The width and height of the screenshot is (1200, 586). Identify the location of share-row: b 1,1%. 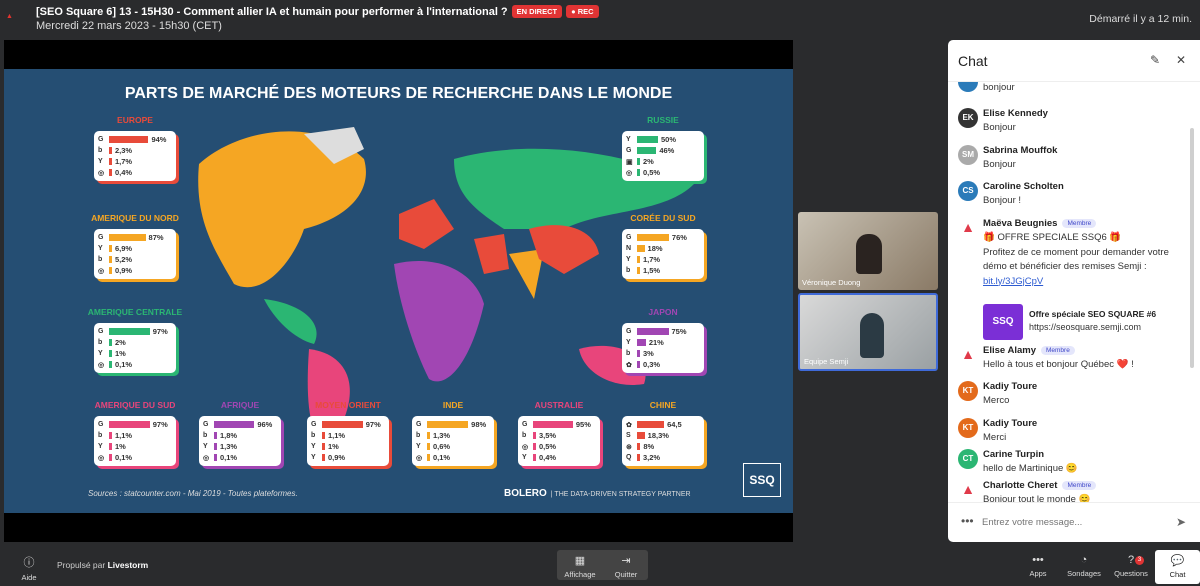
(135, 435).